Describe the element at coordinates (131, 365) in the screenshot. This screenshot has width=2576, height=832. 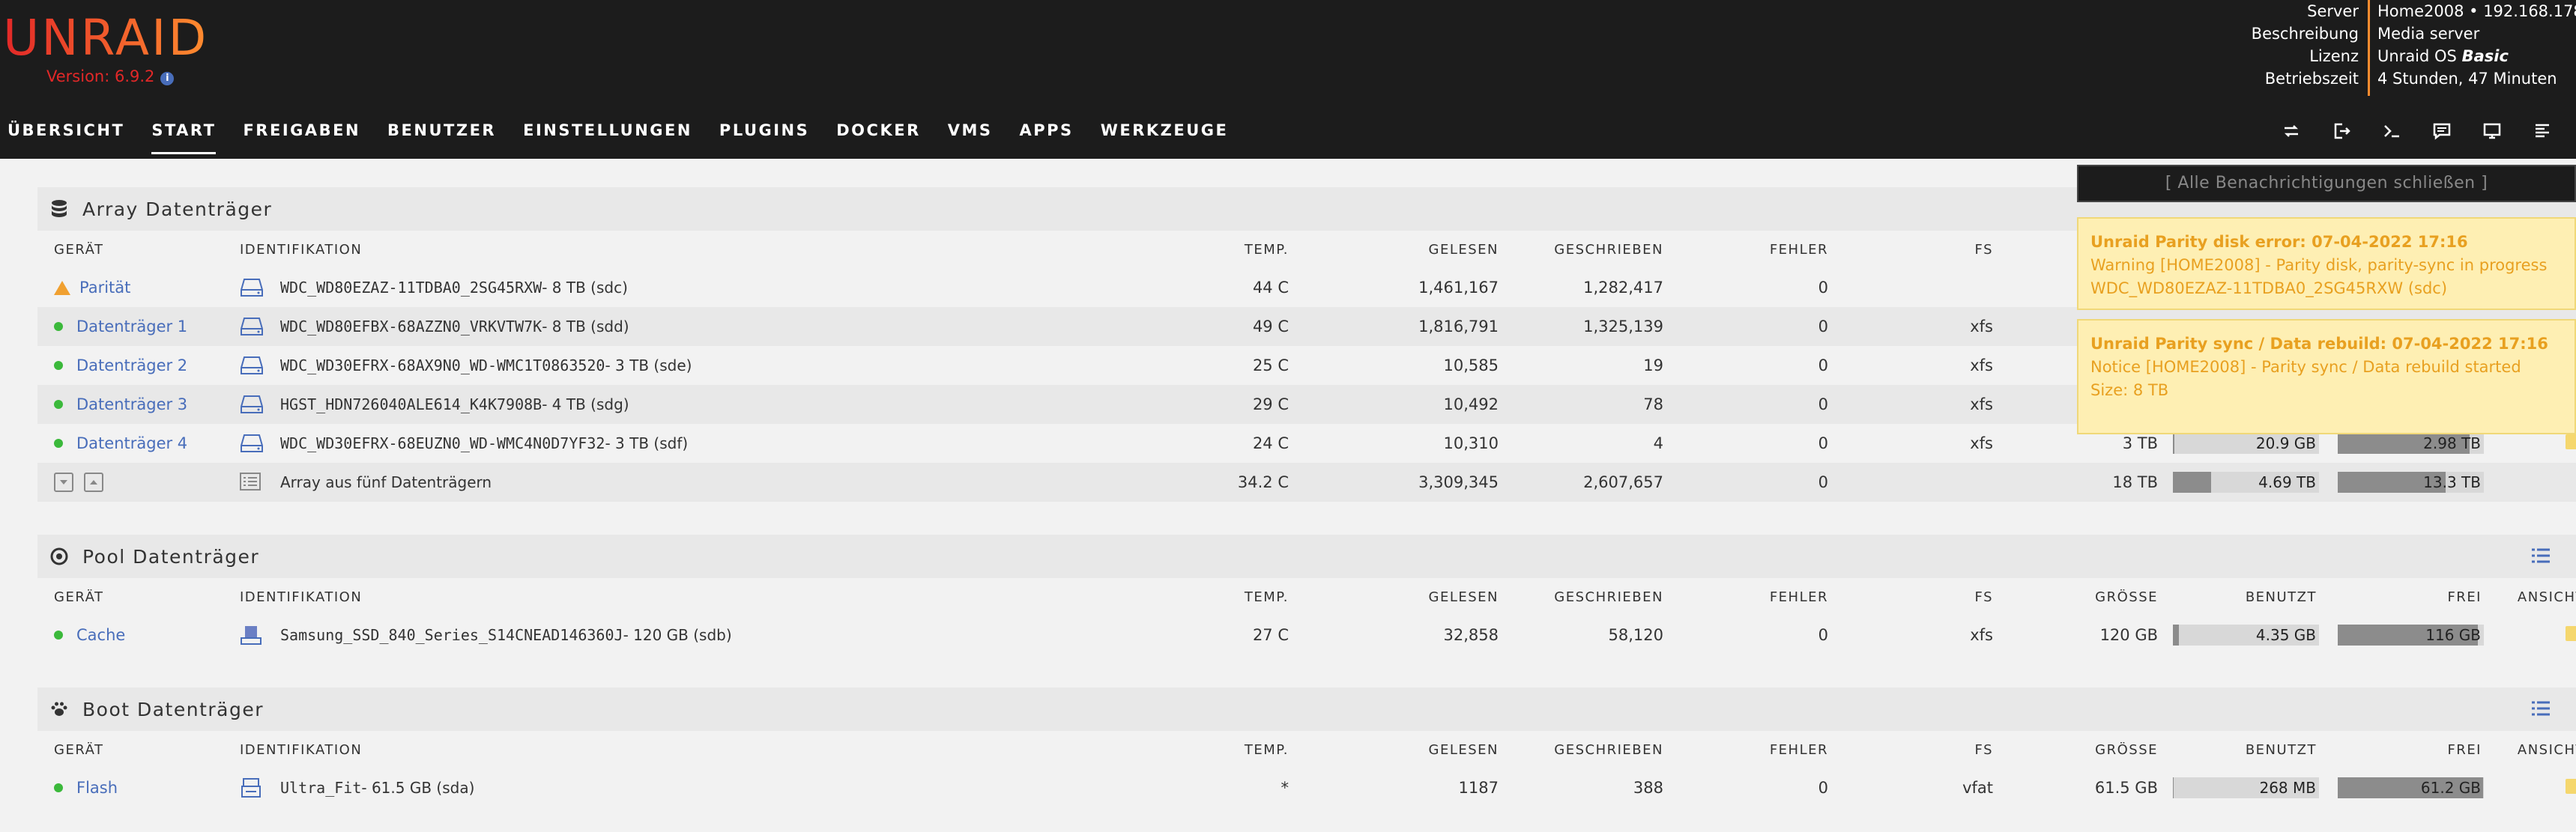
I see `device-link: Datenträger 2` at that location.